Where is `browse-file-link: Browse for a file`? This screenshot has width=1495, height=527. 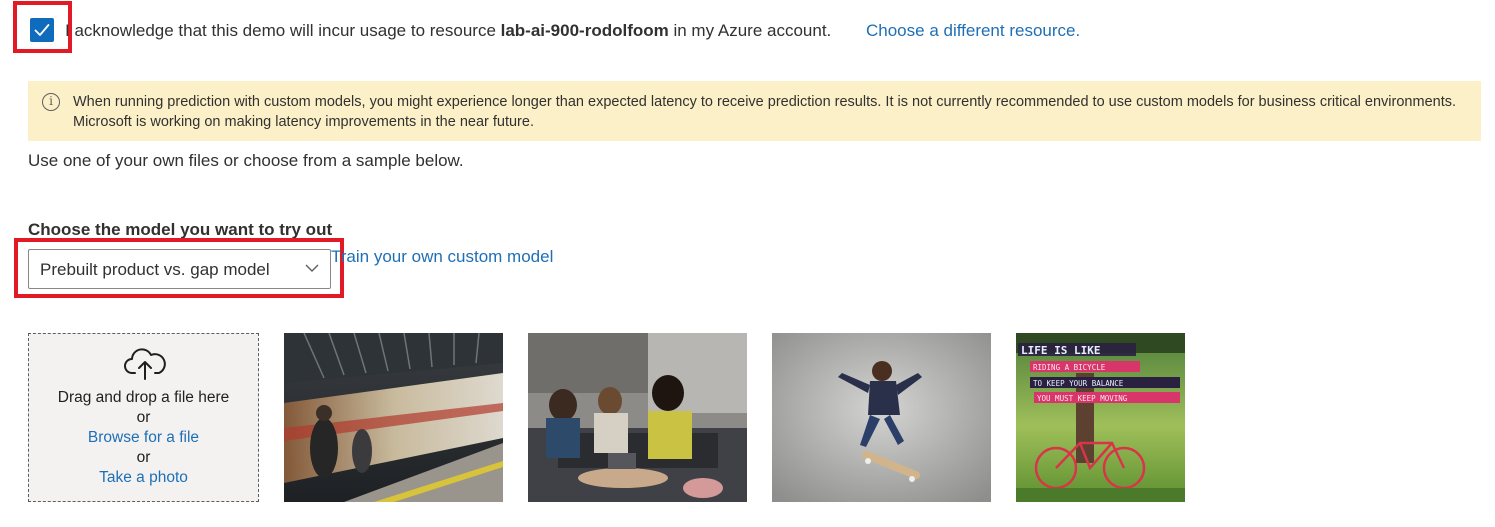 browse-file-link: Browse for a file is located at coordinates (143, 438).